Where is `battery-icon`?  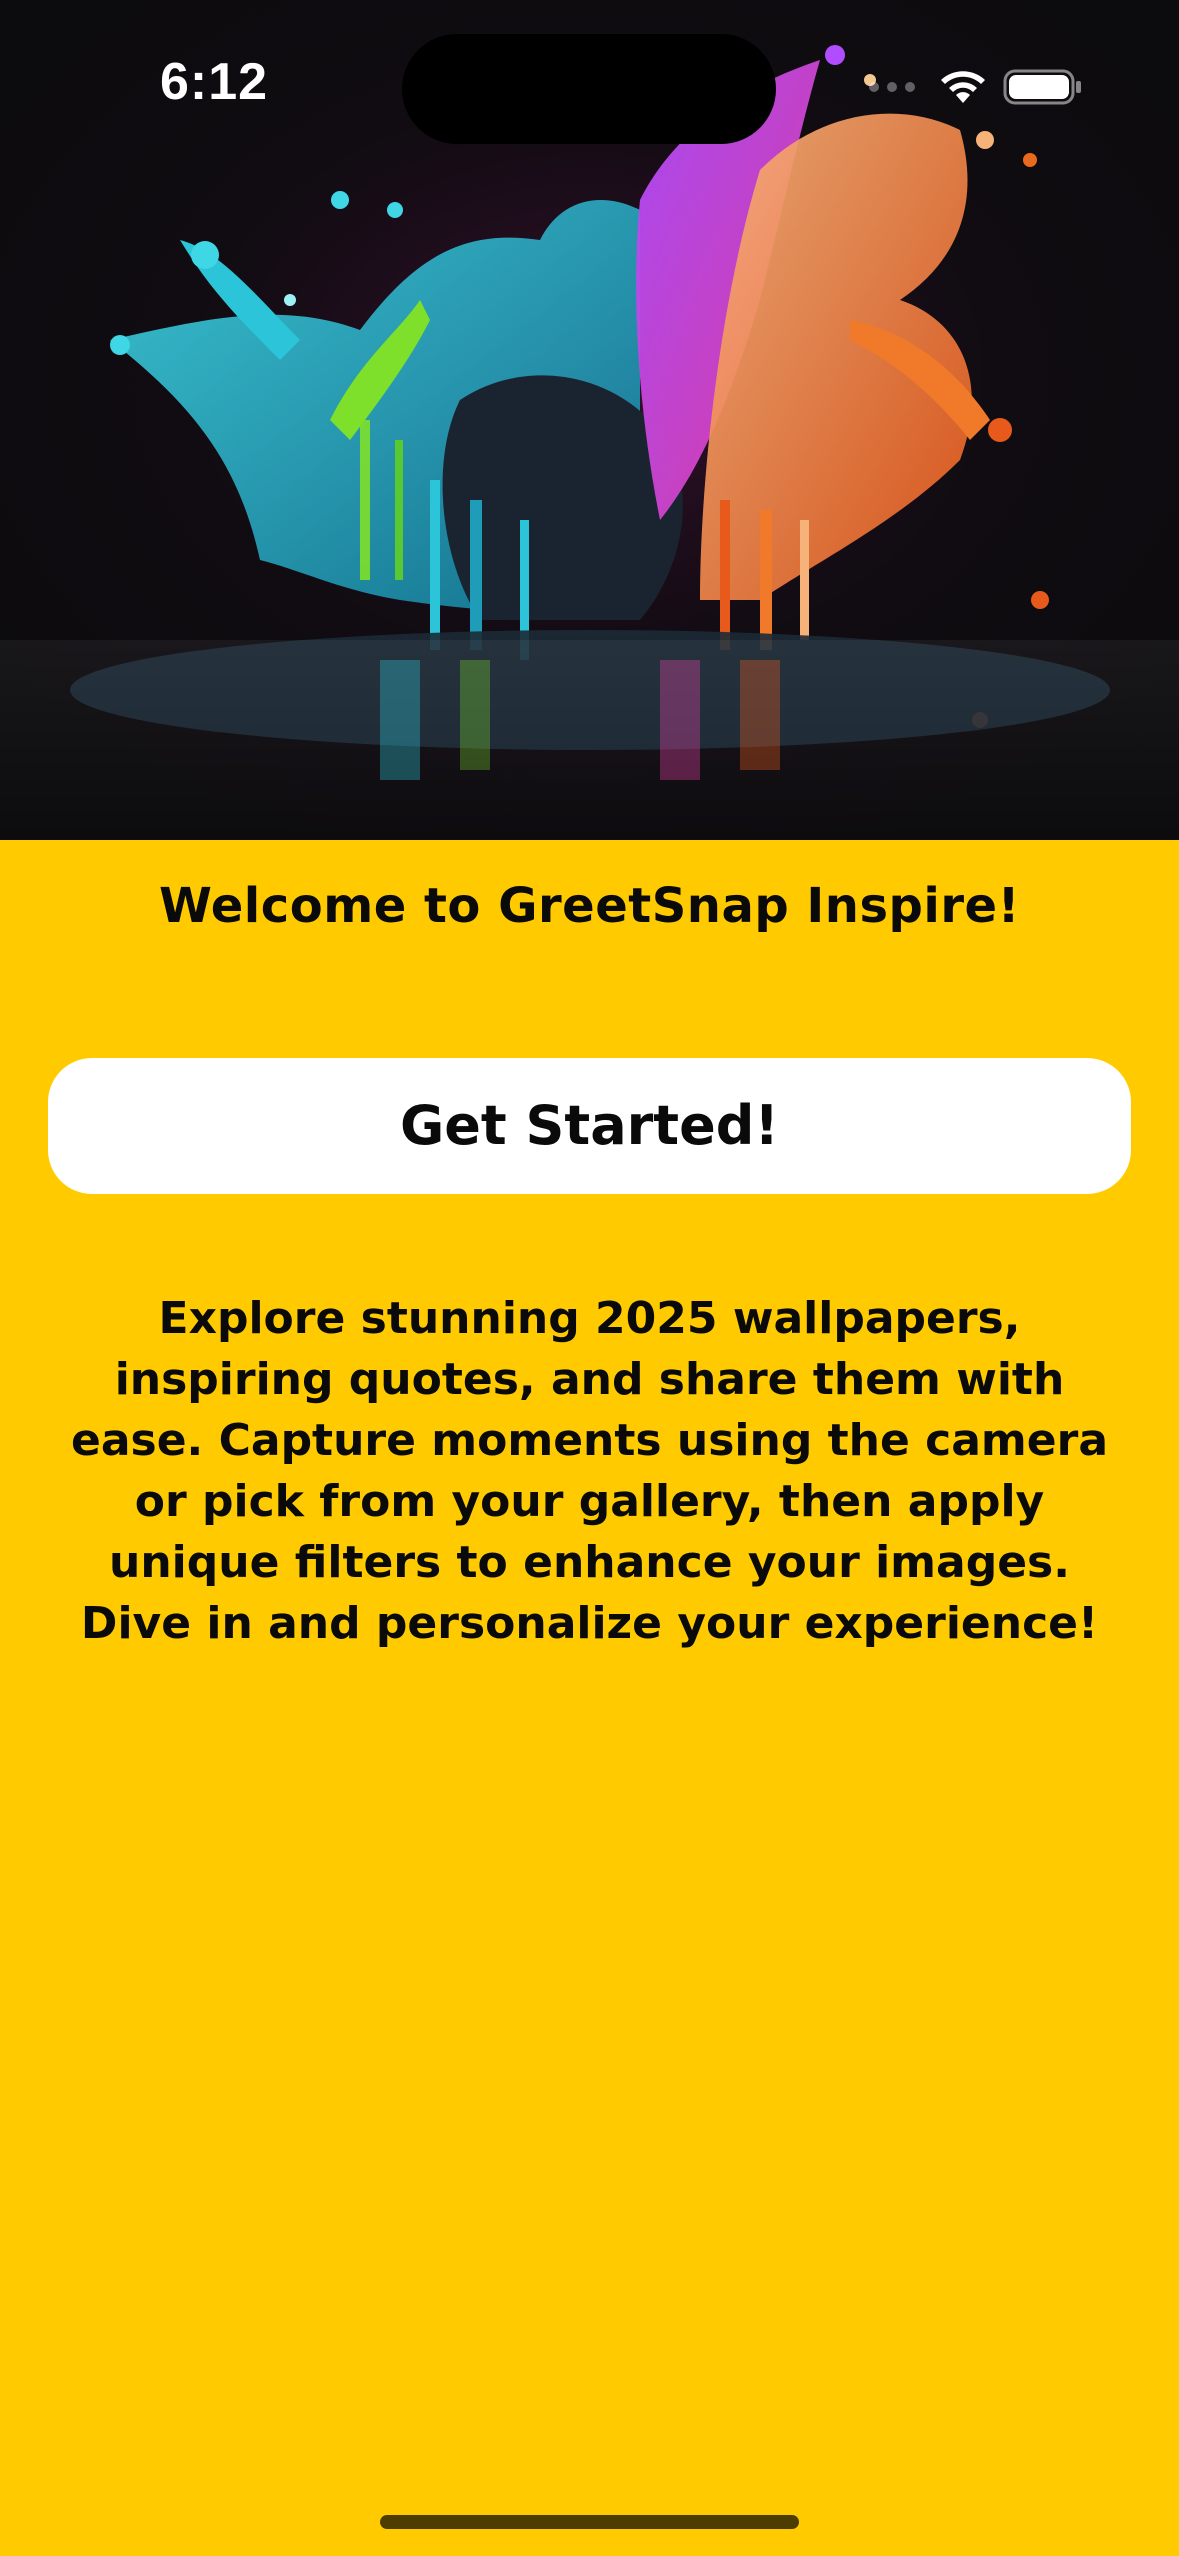
battery-icon is located at coordinates (1042, 87).